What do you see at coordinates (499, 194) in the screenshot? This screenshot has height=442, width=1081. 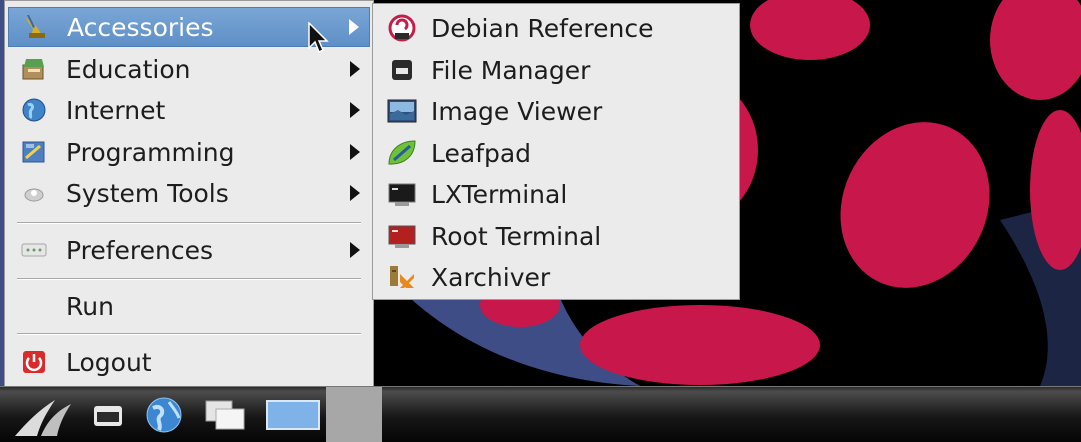 I see `submenu-item-label: LXTerminal` at bounding box center [499, 194].